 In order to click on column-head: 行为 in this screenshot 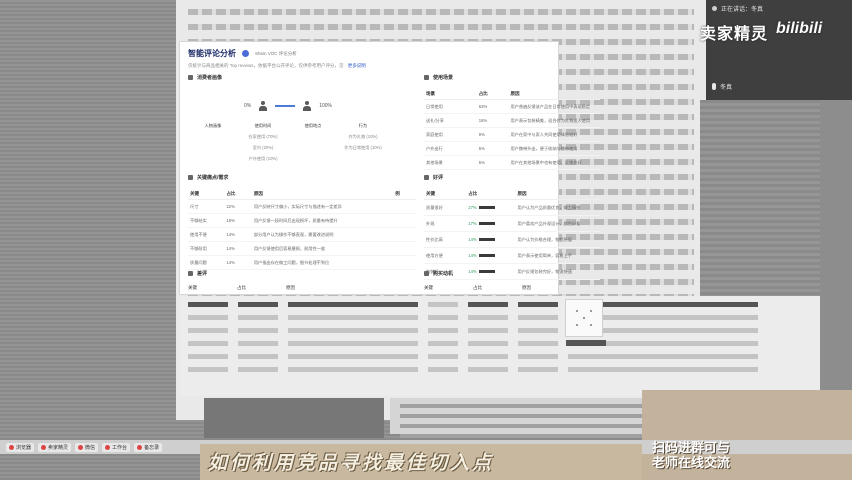, I will do `click(363, 125)`.